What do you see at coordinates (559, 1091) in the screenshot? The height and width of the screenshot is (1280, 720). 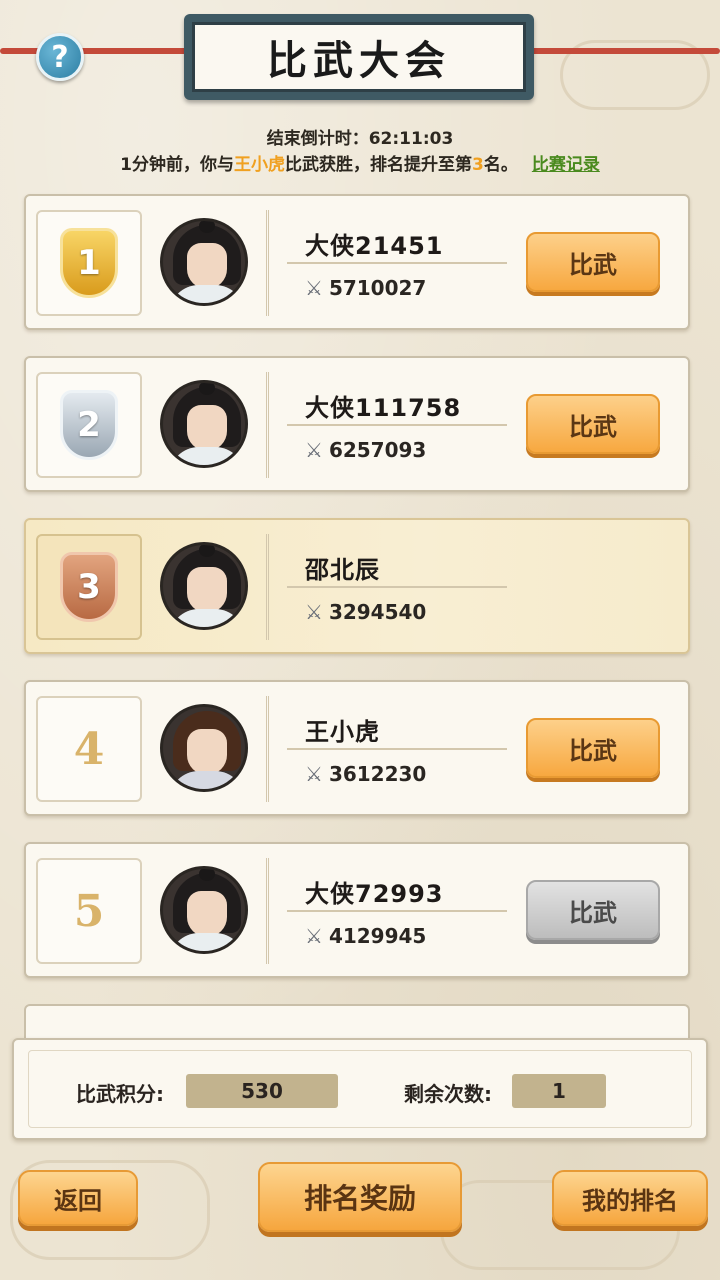 I see `remaining-value: 1` at bounding box center [559, 1091].